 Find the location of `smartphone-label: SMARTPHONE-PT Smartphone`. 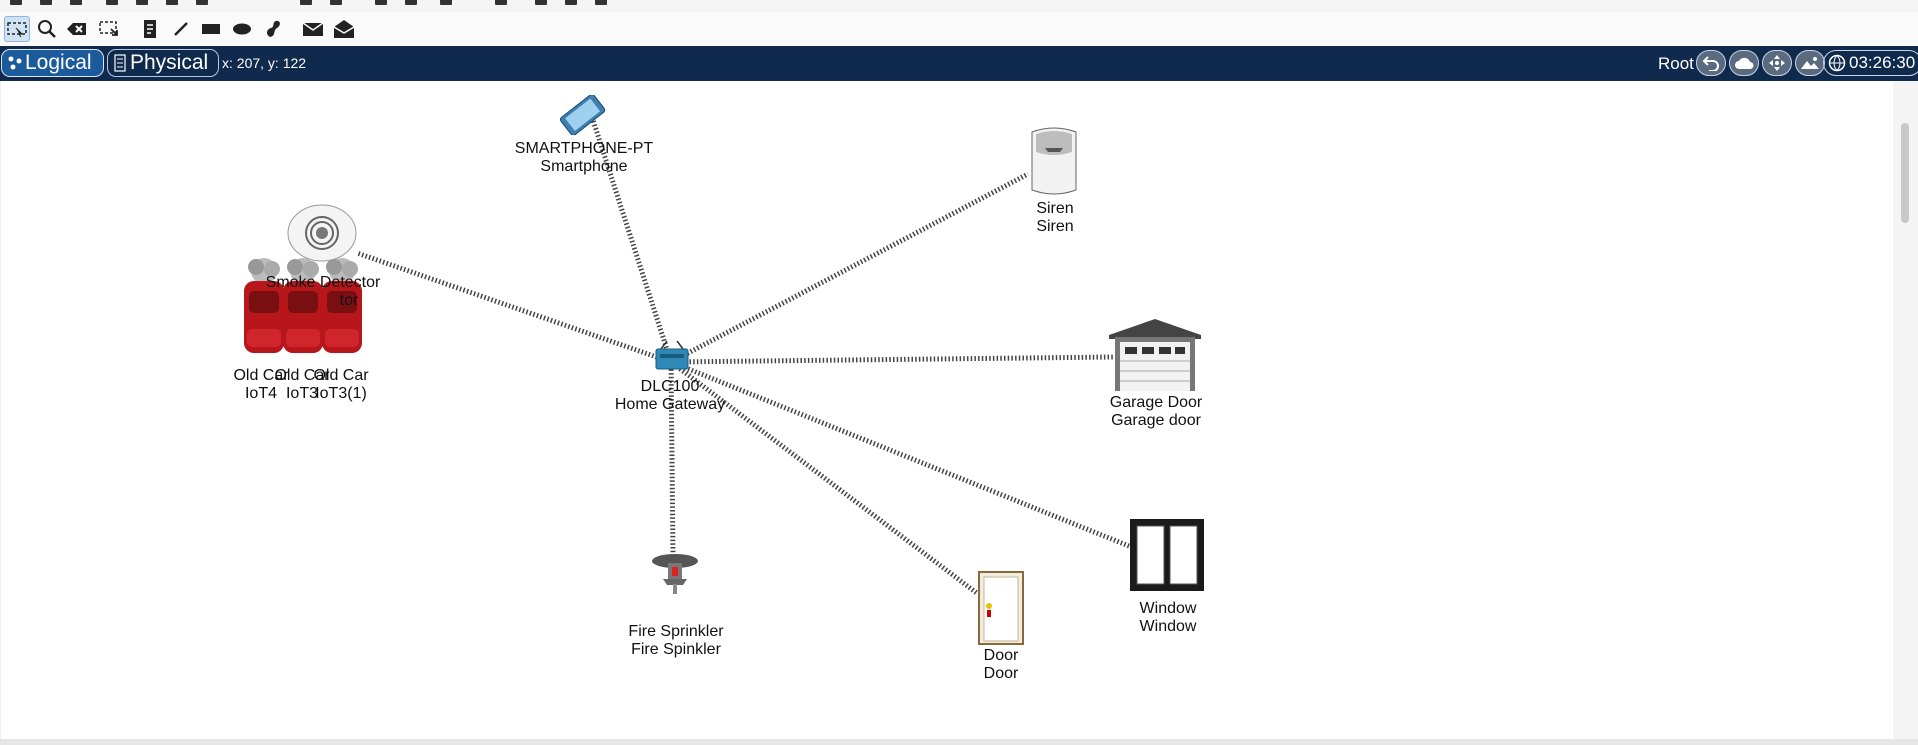

smartphone-label: SMARTPHONE-PT Smartphone is located at coordinates (584, 157).